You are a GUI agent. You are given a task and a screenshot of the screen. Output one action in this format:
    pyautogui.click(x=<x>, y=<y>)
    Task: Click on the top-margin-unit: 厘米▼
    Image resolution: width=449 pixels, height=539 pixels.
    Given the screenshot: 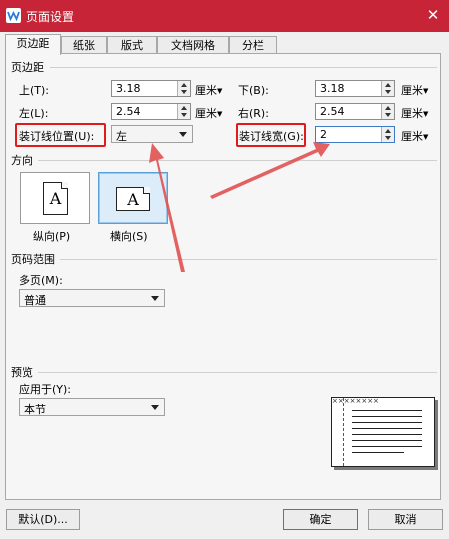 What is the action you would take?
    pyautogui.click(x=208, y=90)
    